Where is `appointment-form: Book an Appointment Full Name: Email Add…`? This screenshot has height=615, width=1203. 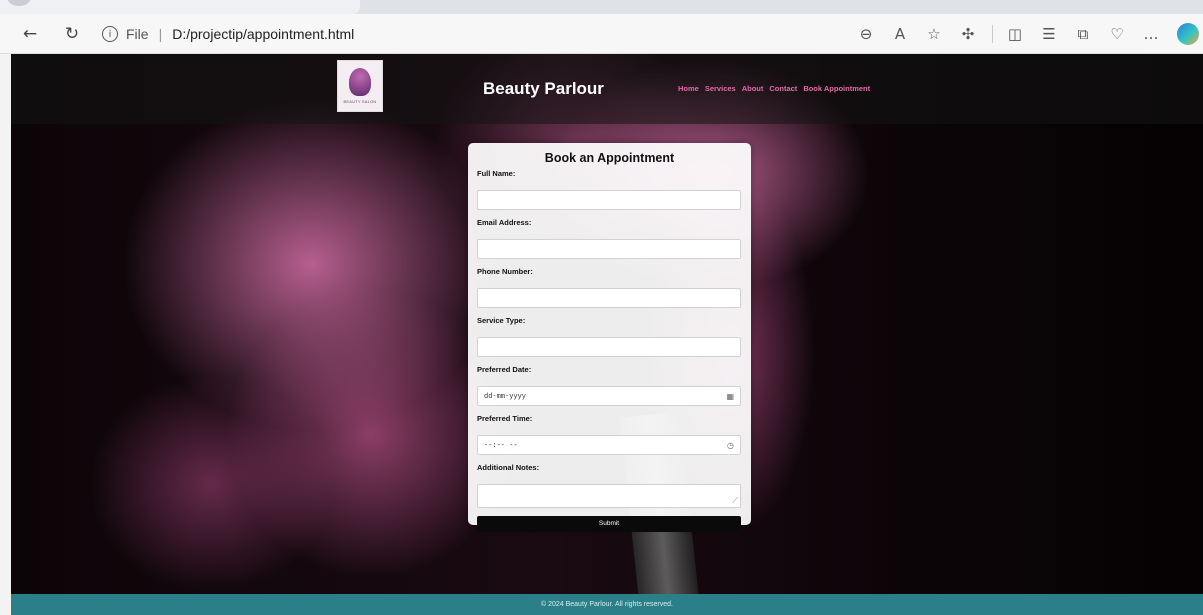
appointment-form: Book an Appointment Full Name: Email Add… is located at coordinates (609, 337).